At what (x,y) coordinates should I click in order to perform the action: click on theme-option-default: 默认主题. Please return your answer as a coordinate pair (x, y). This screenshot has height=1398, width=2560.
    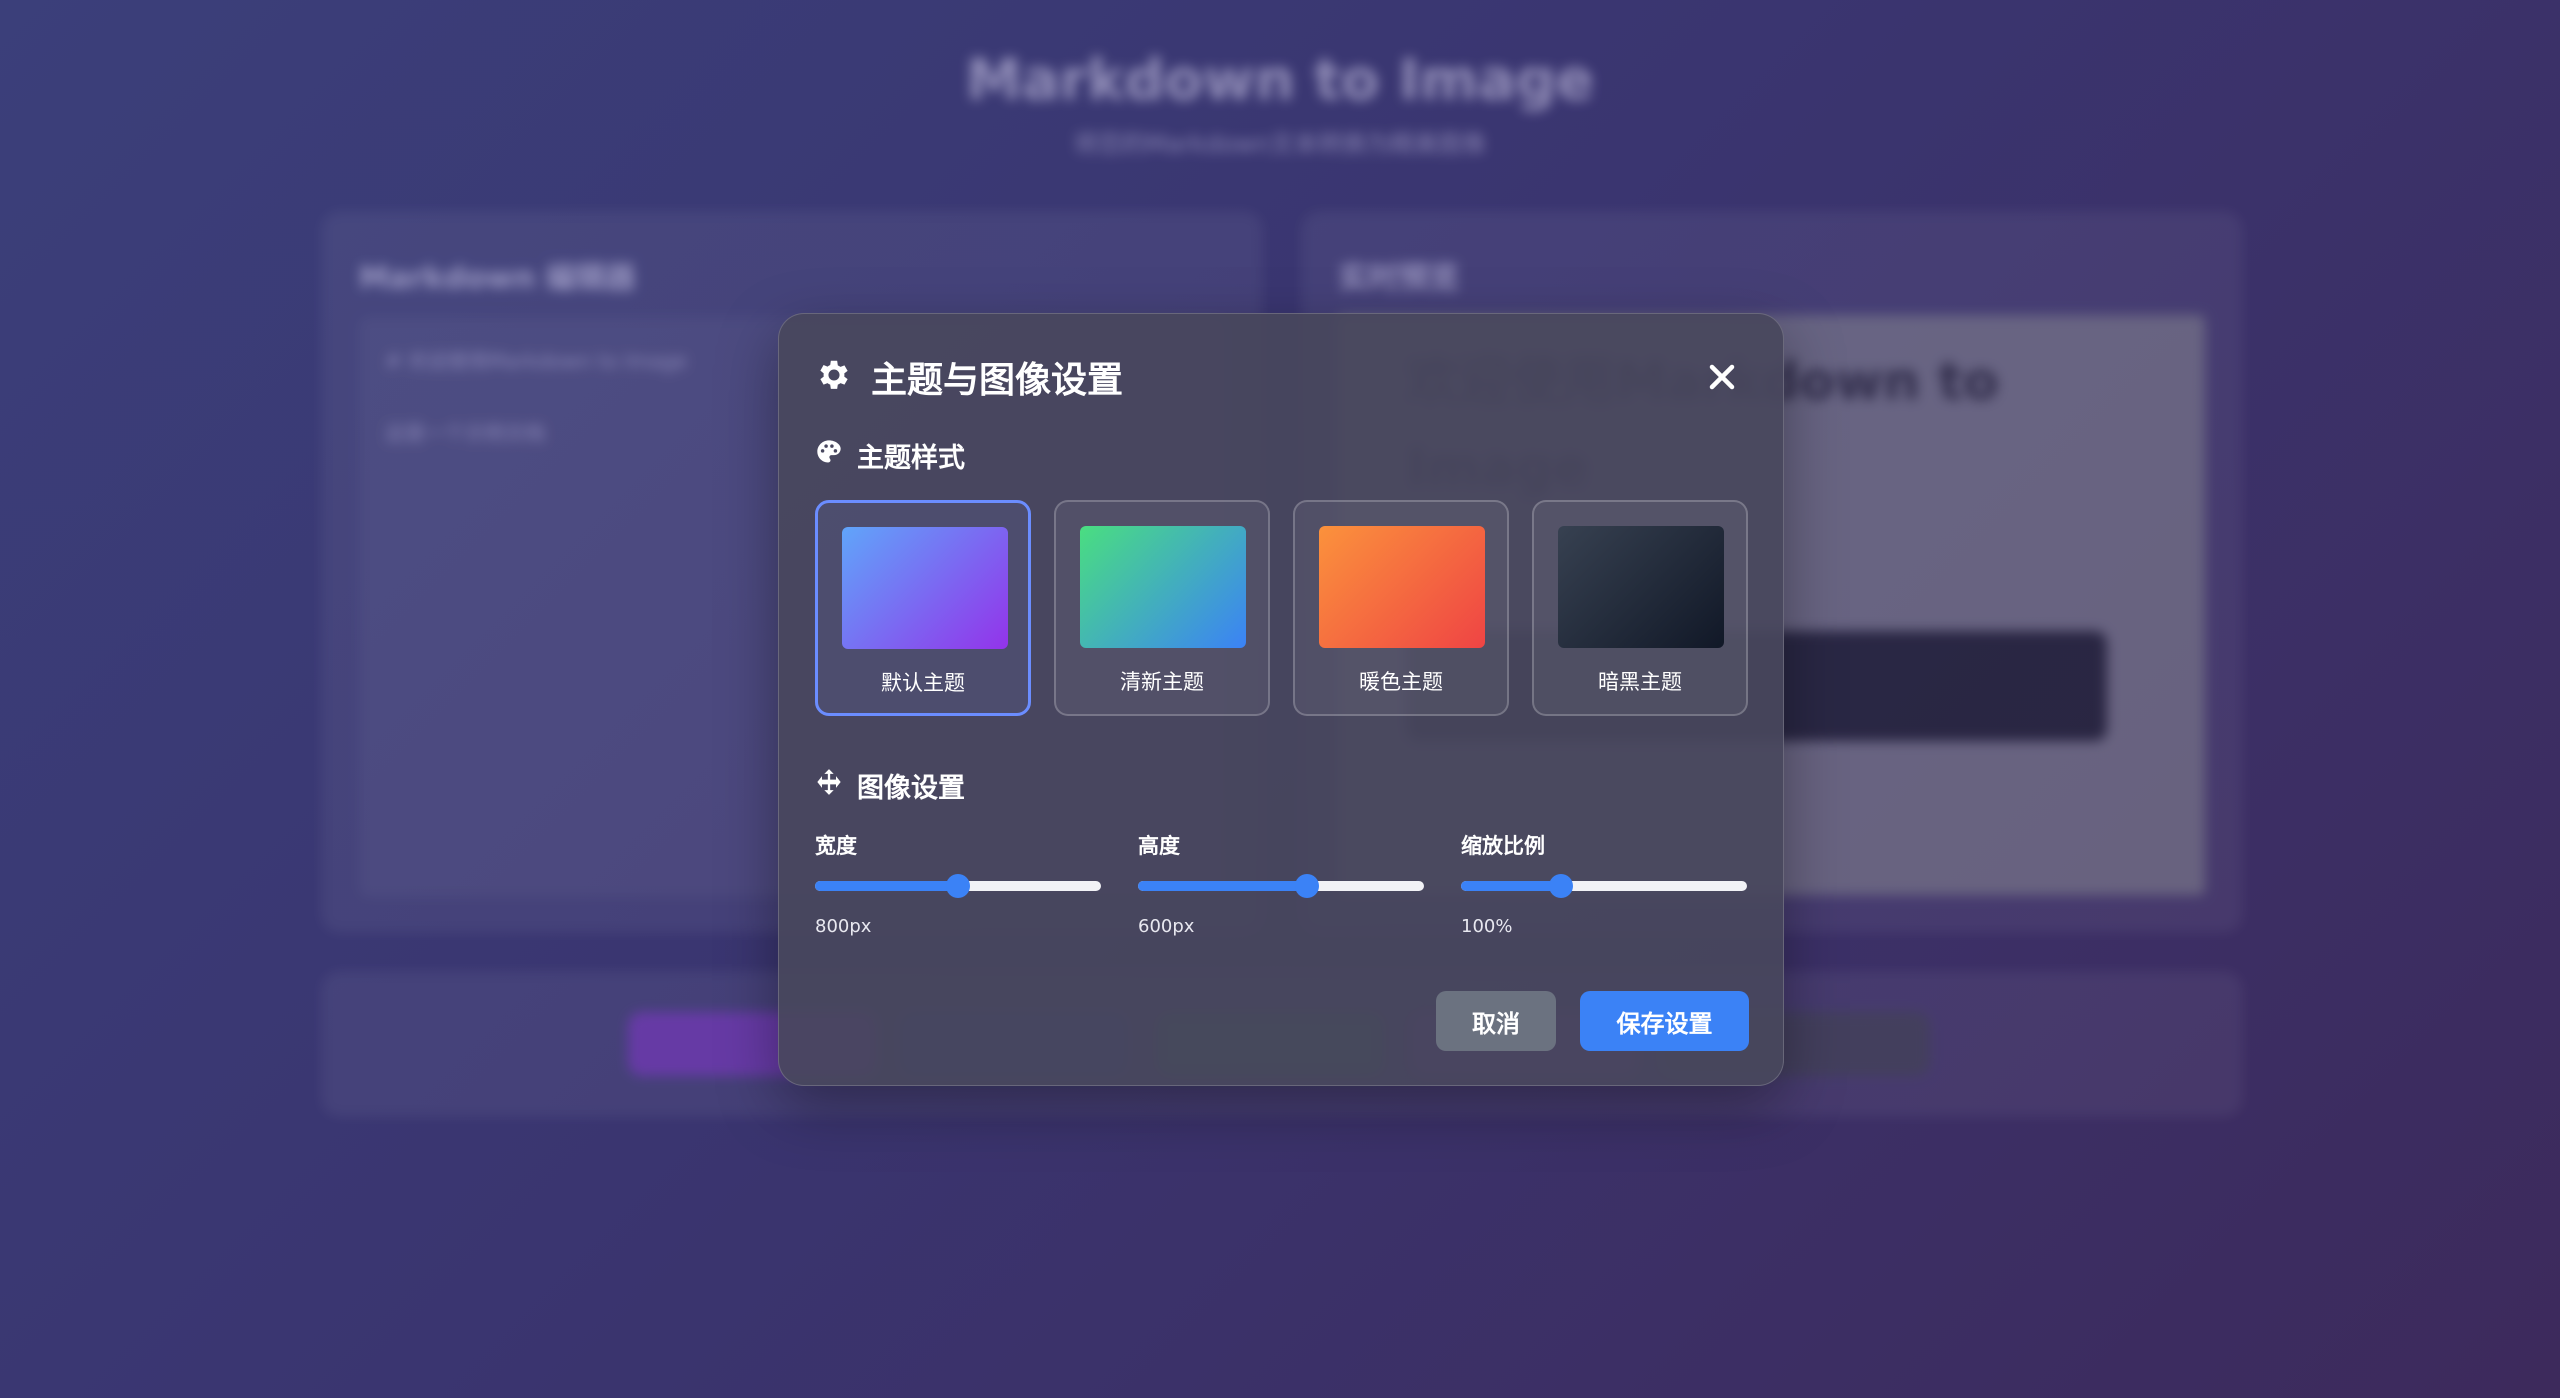
    Looking at the image, I should click on (923, 608).